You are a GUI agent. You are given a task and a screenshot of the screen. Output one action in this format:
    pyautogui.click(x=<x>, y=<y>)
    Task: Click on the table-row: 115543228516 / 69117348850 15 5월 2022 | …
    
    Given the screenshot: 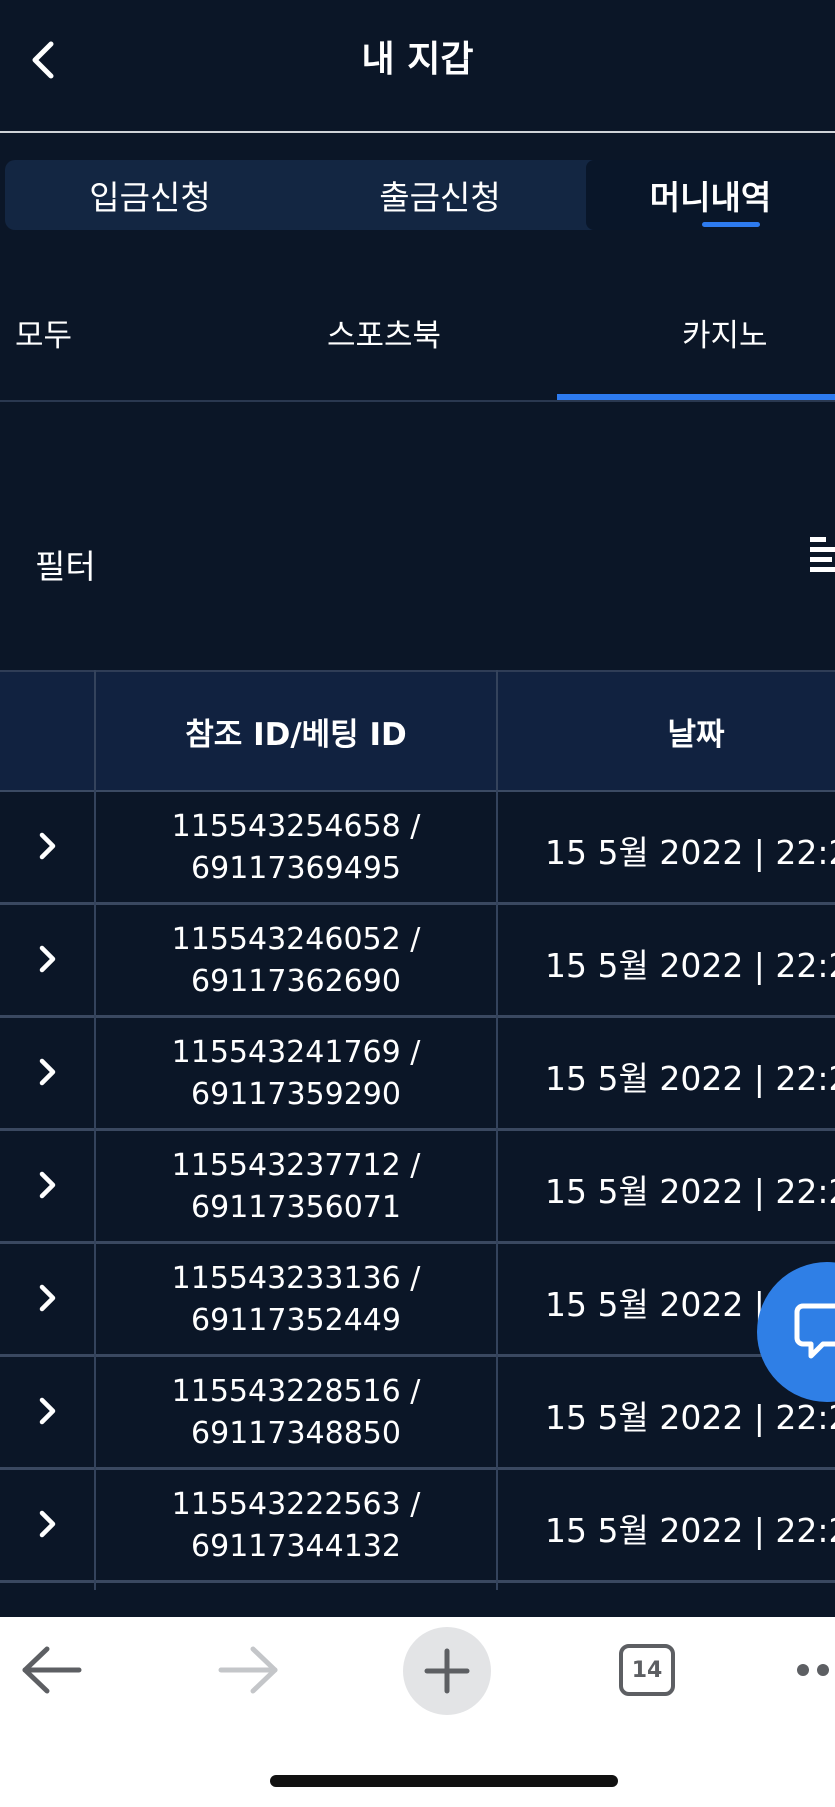 What is the action you would take?
    pyautogui.click(x=417, y=1413)
    